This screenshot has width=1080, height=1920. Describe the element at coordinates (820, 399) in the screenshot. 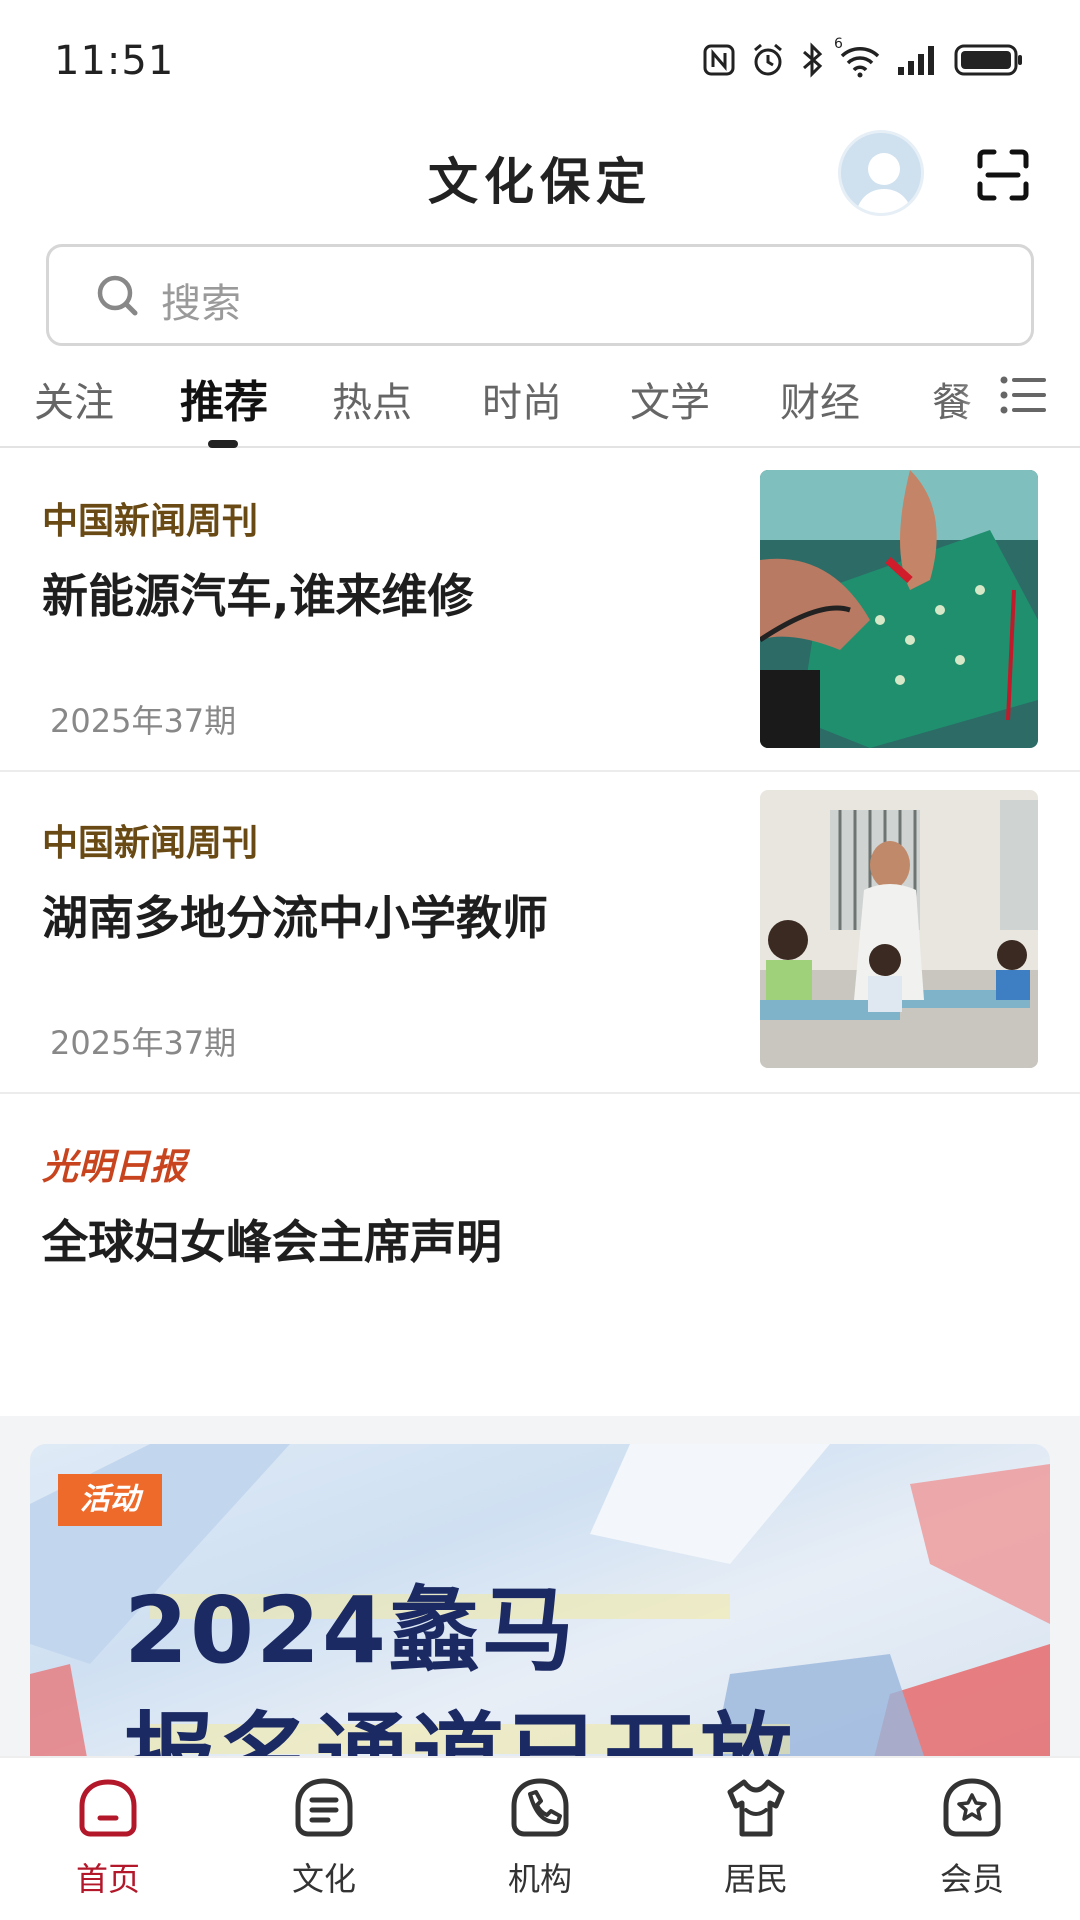

I see `tab-finance: 财经` at that location.